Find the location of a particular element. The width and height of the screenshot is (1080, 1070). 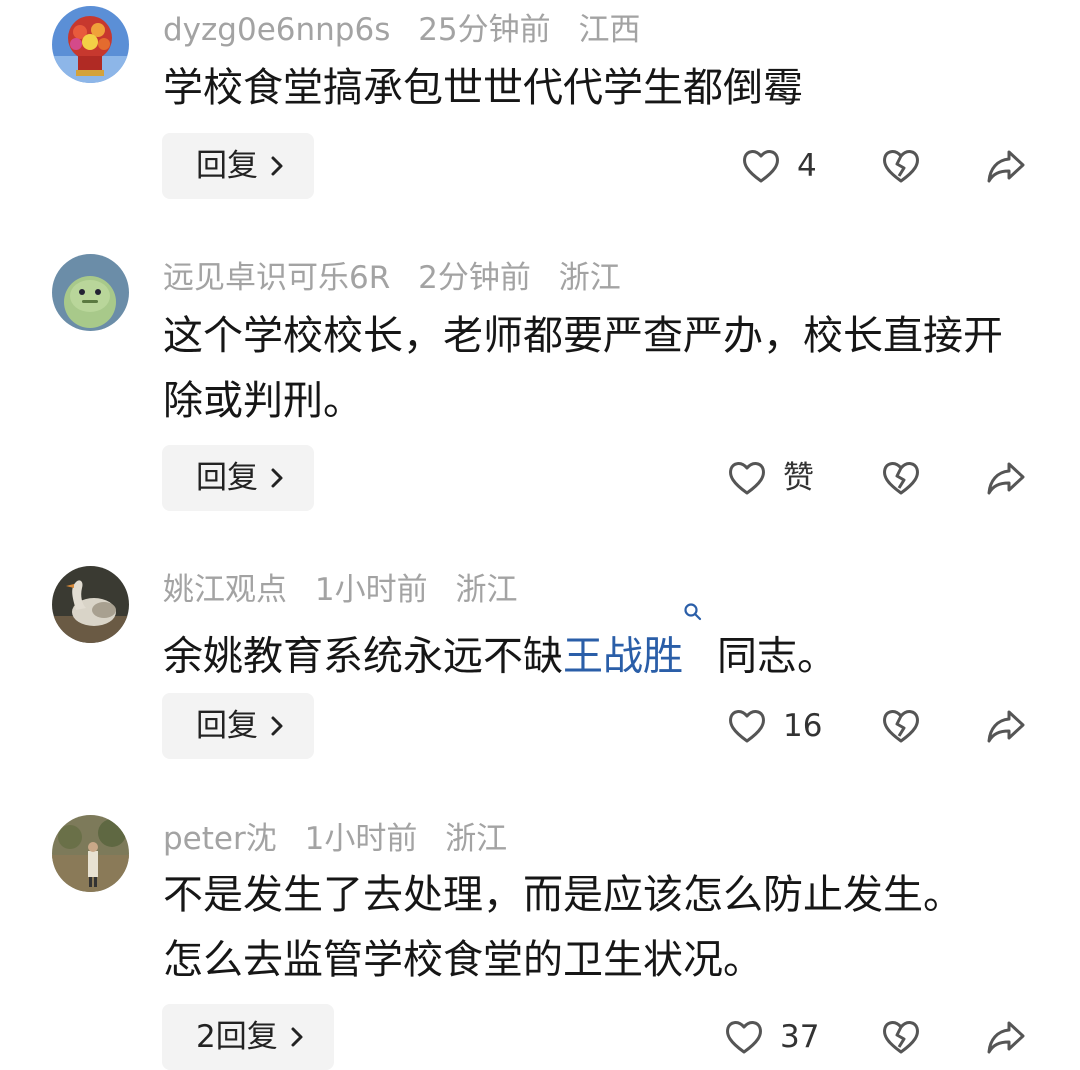

comment-actions: 4 is located at coordinates (540, 166).